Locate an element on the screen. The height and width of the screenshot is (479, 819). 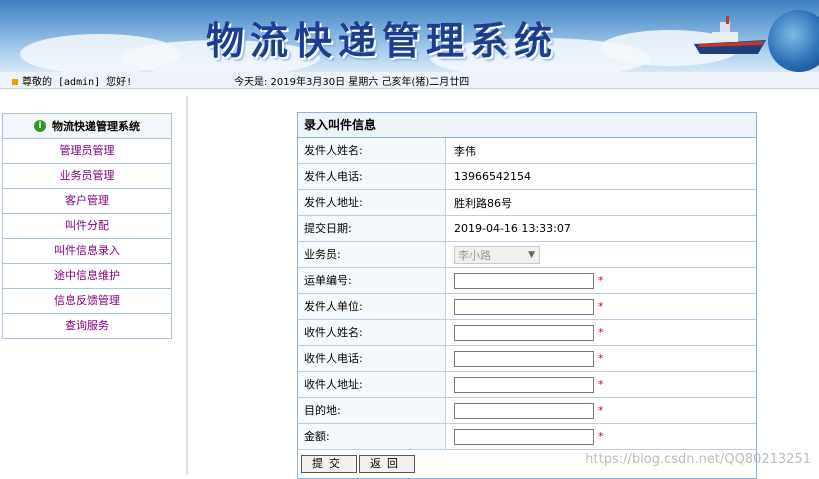
form-row: 目的地: * is located at coordinates (527, 411).